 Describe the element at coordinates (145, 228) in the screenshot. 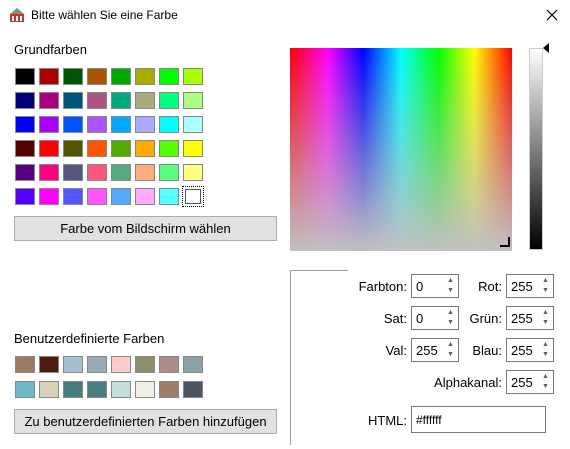

I see `pick-screen-color-button: Farbe vom Bildschirm wählen` at that location.